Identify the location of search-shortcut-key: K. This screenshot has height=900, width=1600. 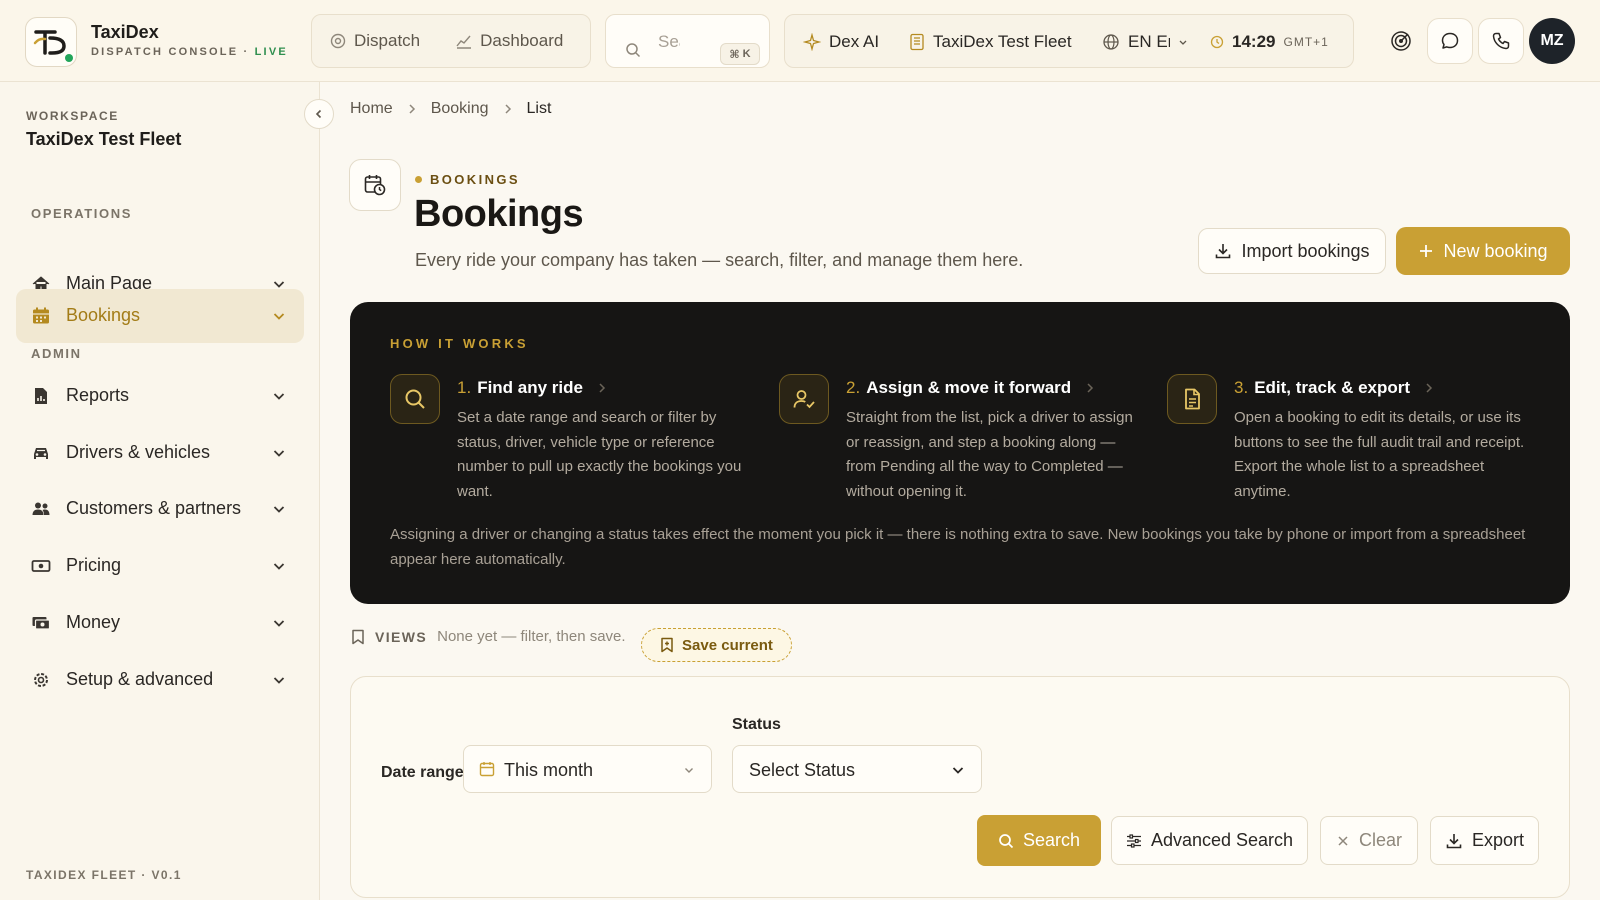
(746, 54).